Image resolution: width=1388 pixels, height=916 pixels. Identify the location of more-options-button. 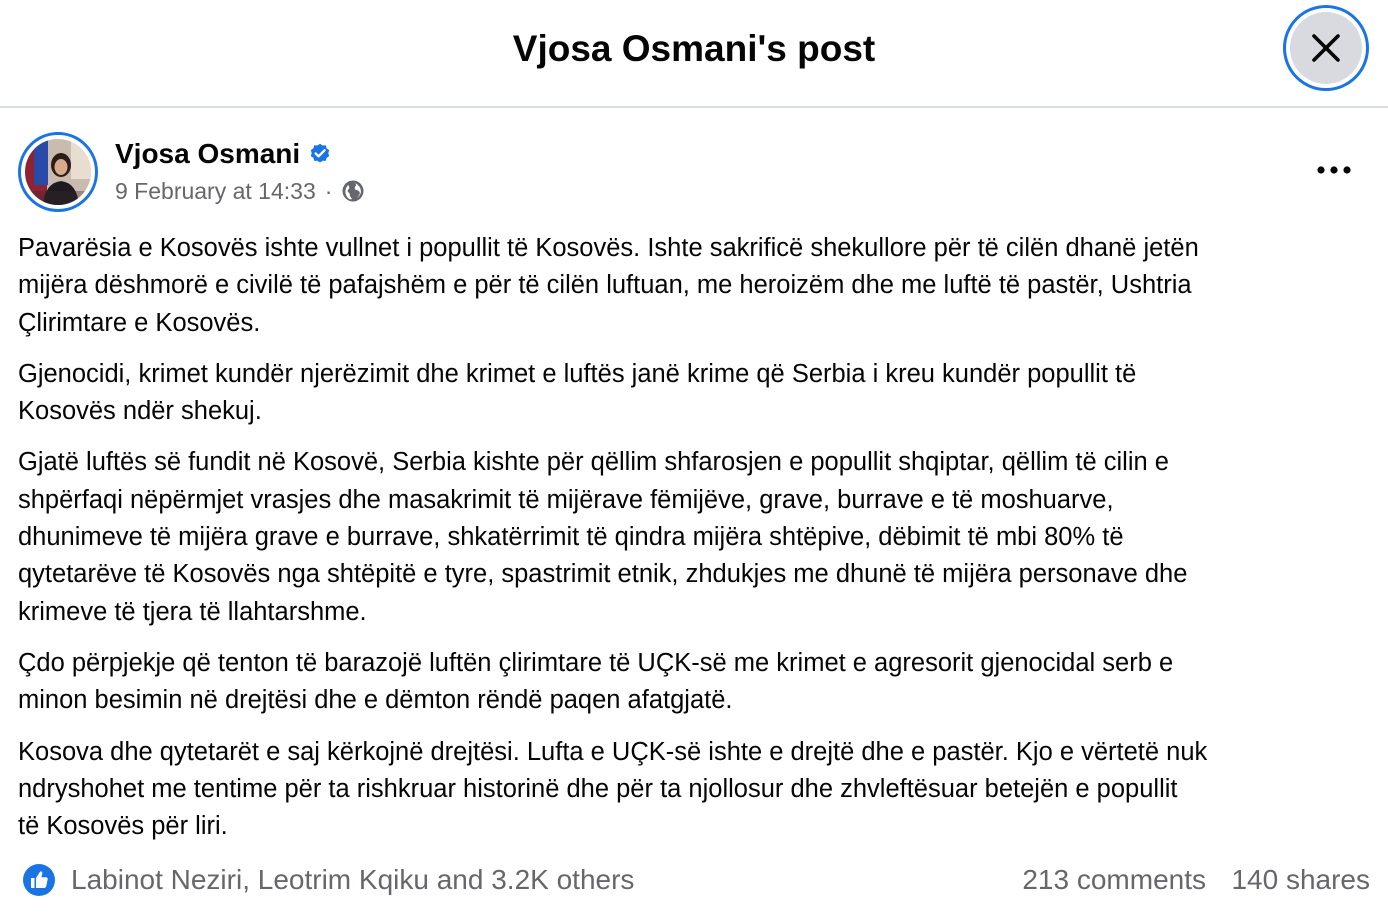
(1334, 170).